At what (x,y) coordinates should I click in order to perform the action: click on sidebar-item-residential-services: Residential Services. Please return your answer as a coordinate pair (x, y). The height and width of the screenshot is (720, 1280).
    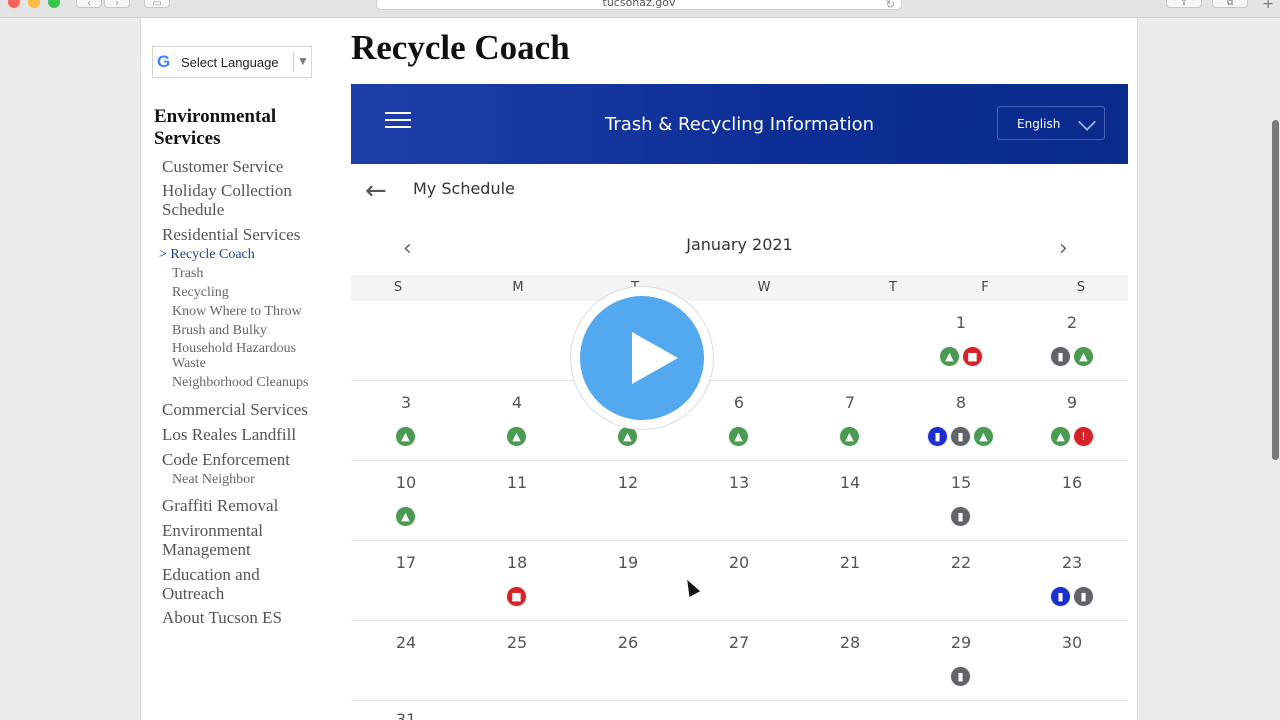
    Looking at the image, I should click on (231, 234).